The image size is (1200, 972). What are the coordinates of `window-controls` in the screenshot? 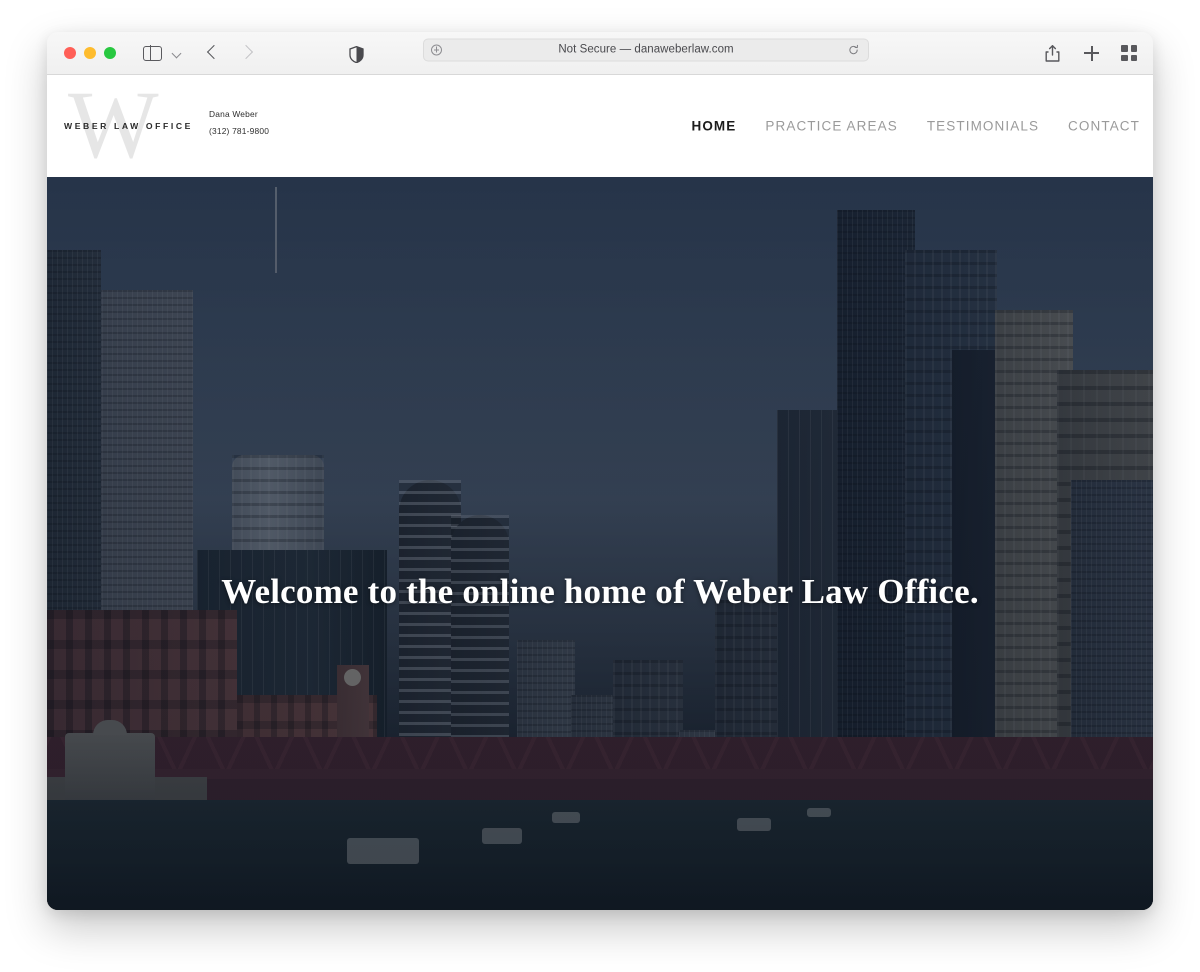 It's located at (90, 53).